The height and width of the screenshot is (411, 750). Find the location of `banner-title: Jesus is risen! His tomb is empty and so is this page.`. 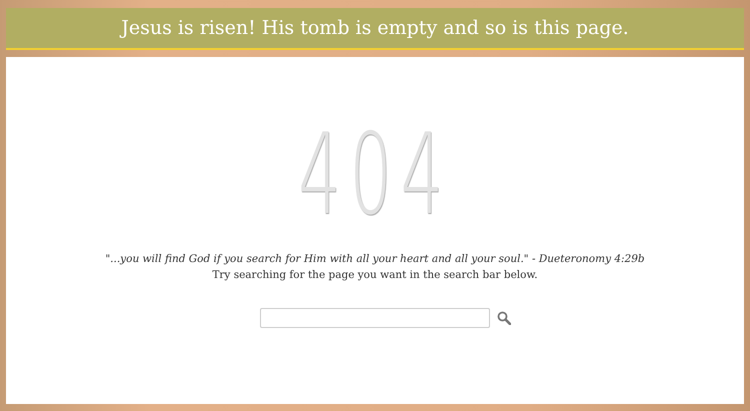

banner-title: Jesus is risen! His tomb is empty and so is this page. is located at coordinates (375, 28).